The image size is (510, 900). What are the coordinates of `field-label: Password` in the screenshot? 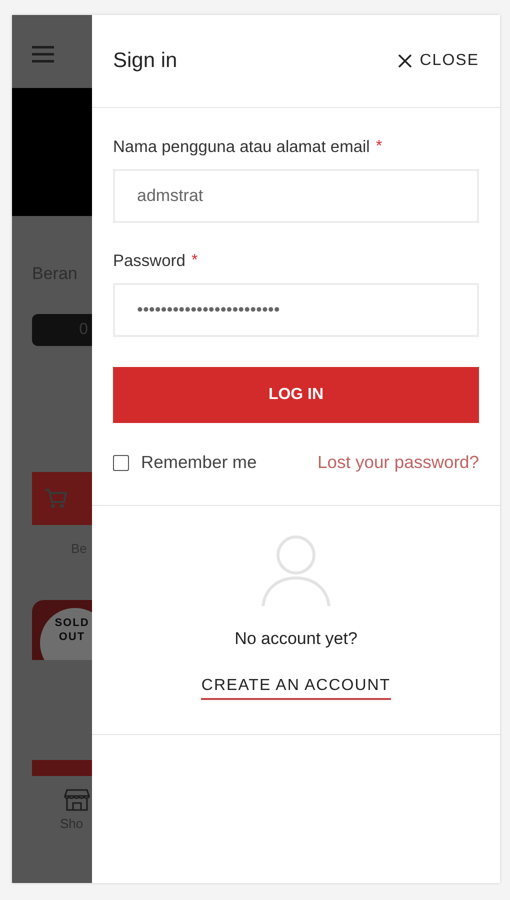 It's located at (149, 261).